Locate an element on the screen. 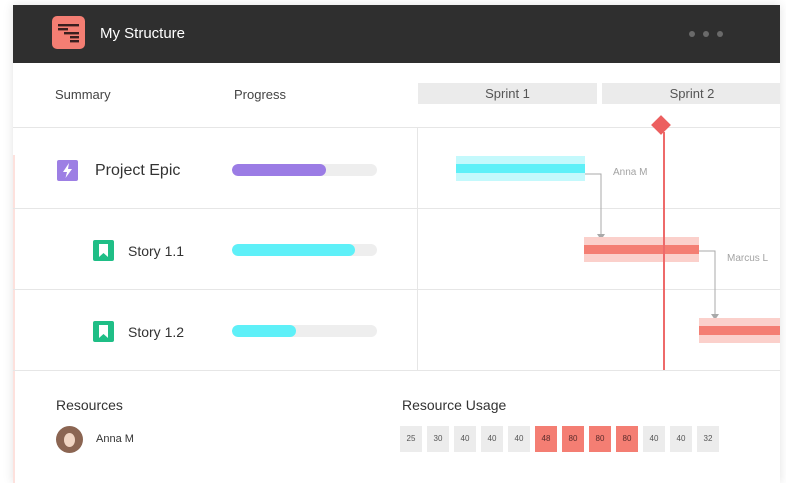 This screenshot has height=483, width=786. assignee-label: Marcus L is located at coordinates (748, 258).